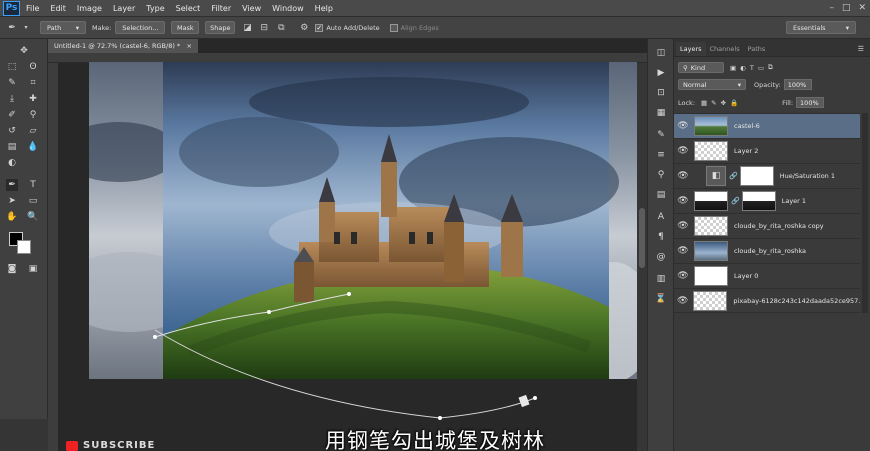 This screenshot has width=870, height=451. I want to click on clone-stamp-tool-icon: ⚲, so click(33, 115).